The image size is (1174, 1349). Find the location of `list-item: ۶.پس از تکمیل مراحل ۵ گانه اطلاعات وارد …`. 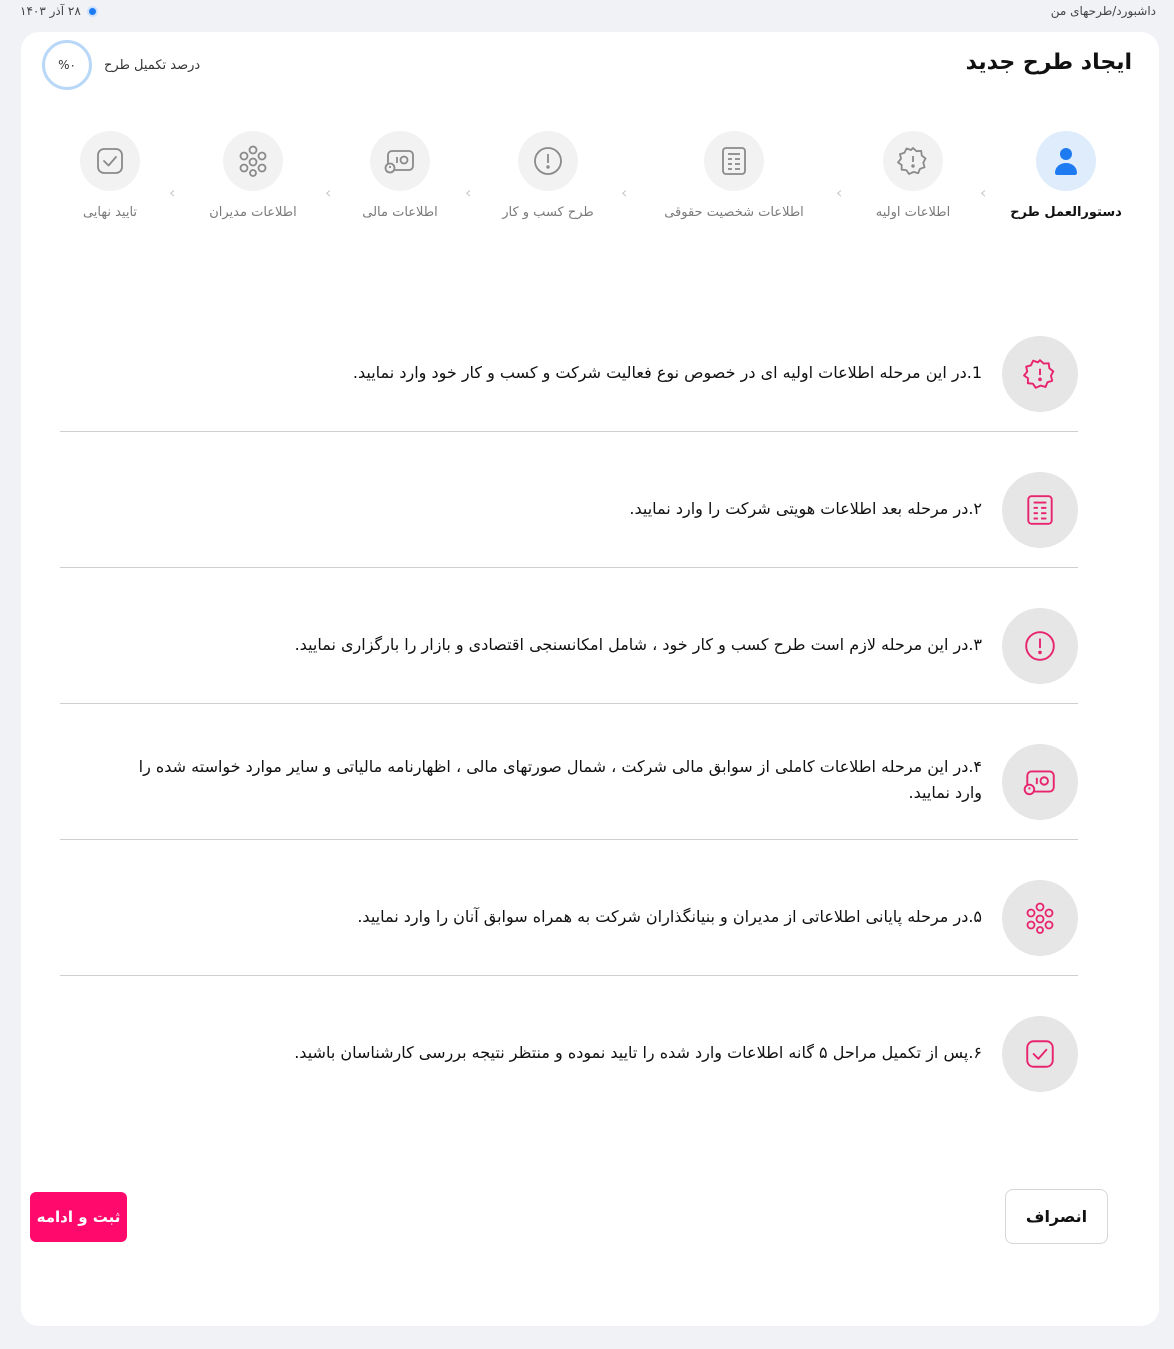

list-item: ۶.پس از تکمیل مراحل ۵ گانه اطلاعات وارد … is located at coordinates (569, 1044).